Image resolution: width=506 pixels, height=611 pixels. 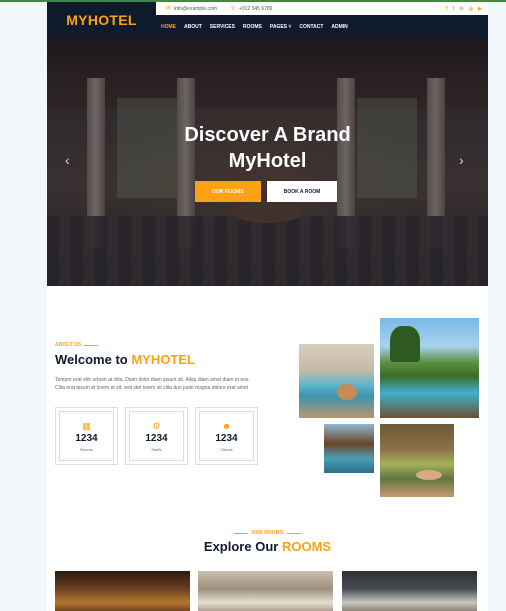 I want to click on nav-contact: CONTACT, so click(x=311, y=27).